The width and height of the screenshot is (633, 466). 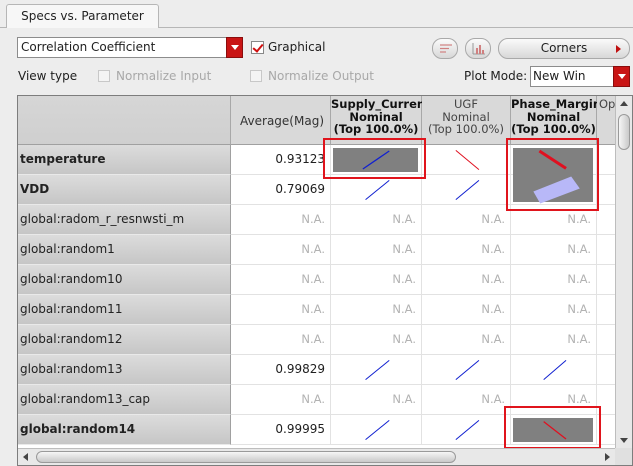 I want to click on row-label: global:random13_cap, so click(x=124, y=400).